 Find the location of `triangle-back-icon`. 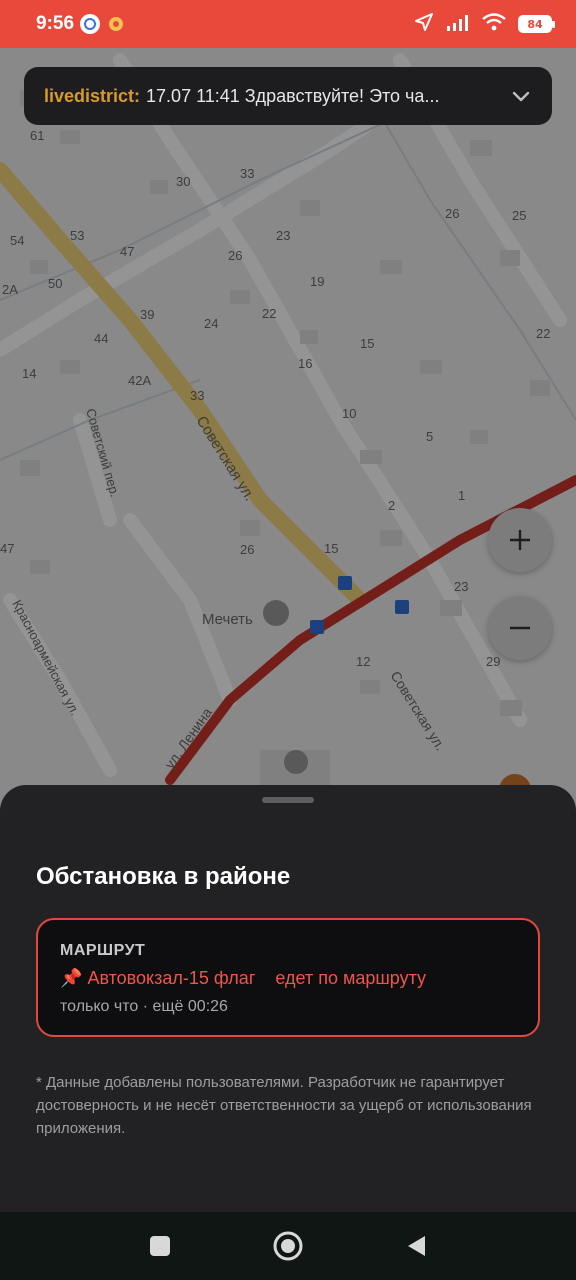

triangle-back-icon is located at coordinates (416, 1246).